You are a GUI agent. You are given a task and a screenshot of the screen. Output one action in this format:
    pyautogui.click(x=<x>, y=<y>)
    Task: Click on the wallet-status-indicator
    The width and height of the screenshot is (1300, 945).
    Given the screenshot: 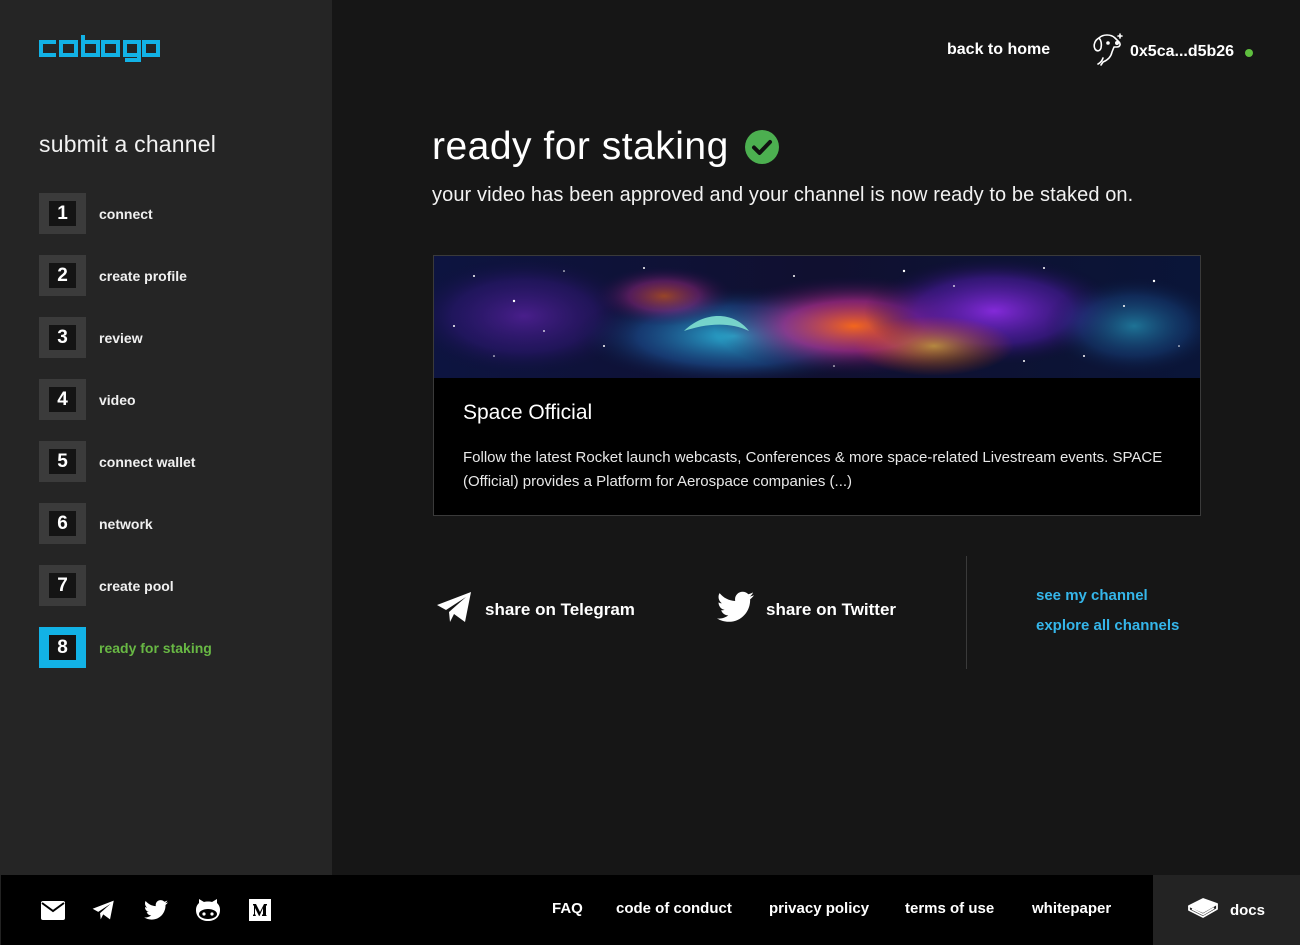 What is the action you would take?
    pyautogui.click(x=1249, y=53)
    